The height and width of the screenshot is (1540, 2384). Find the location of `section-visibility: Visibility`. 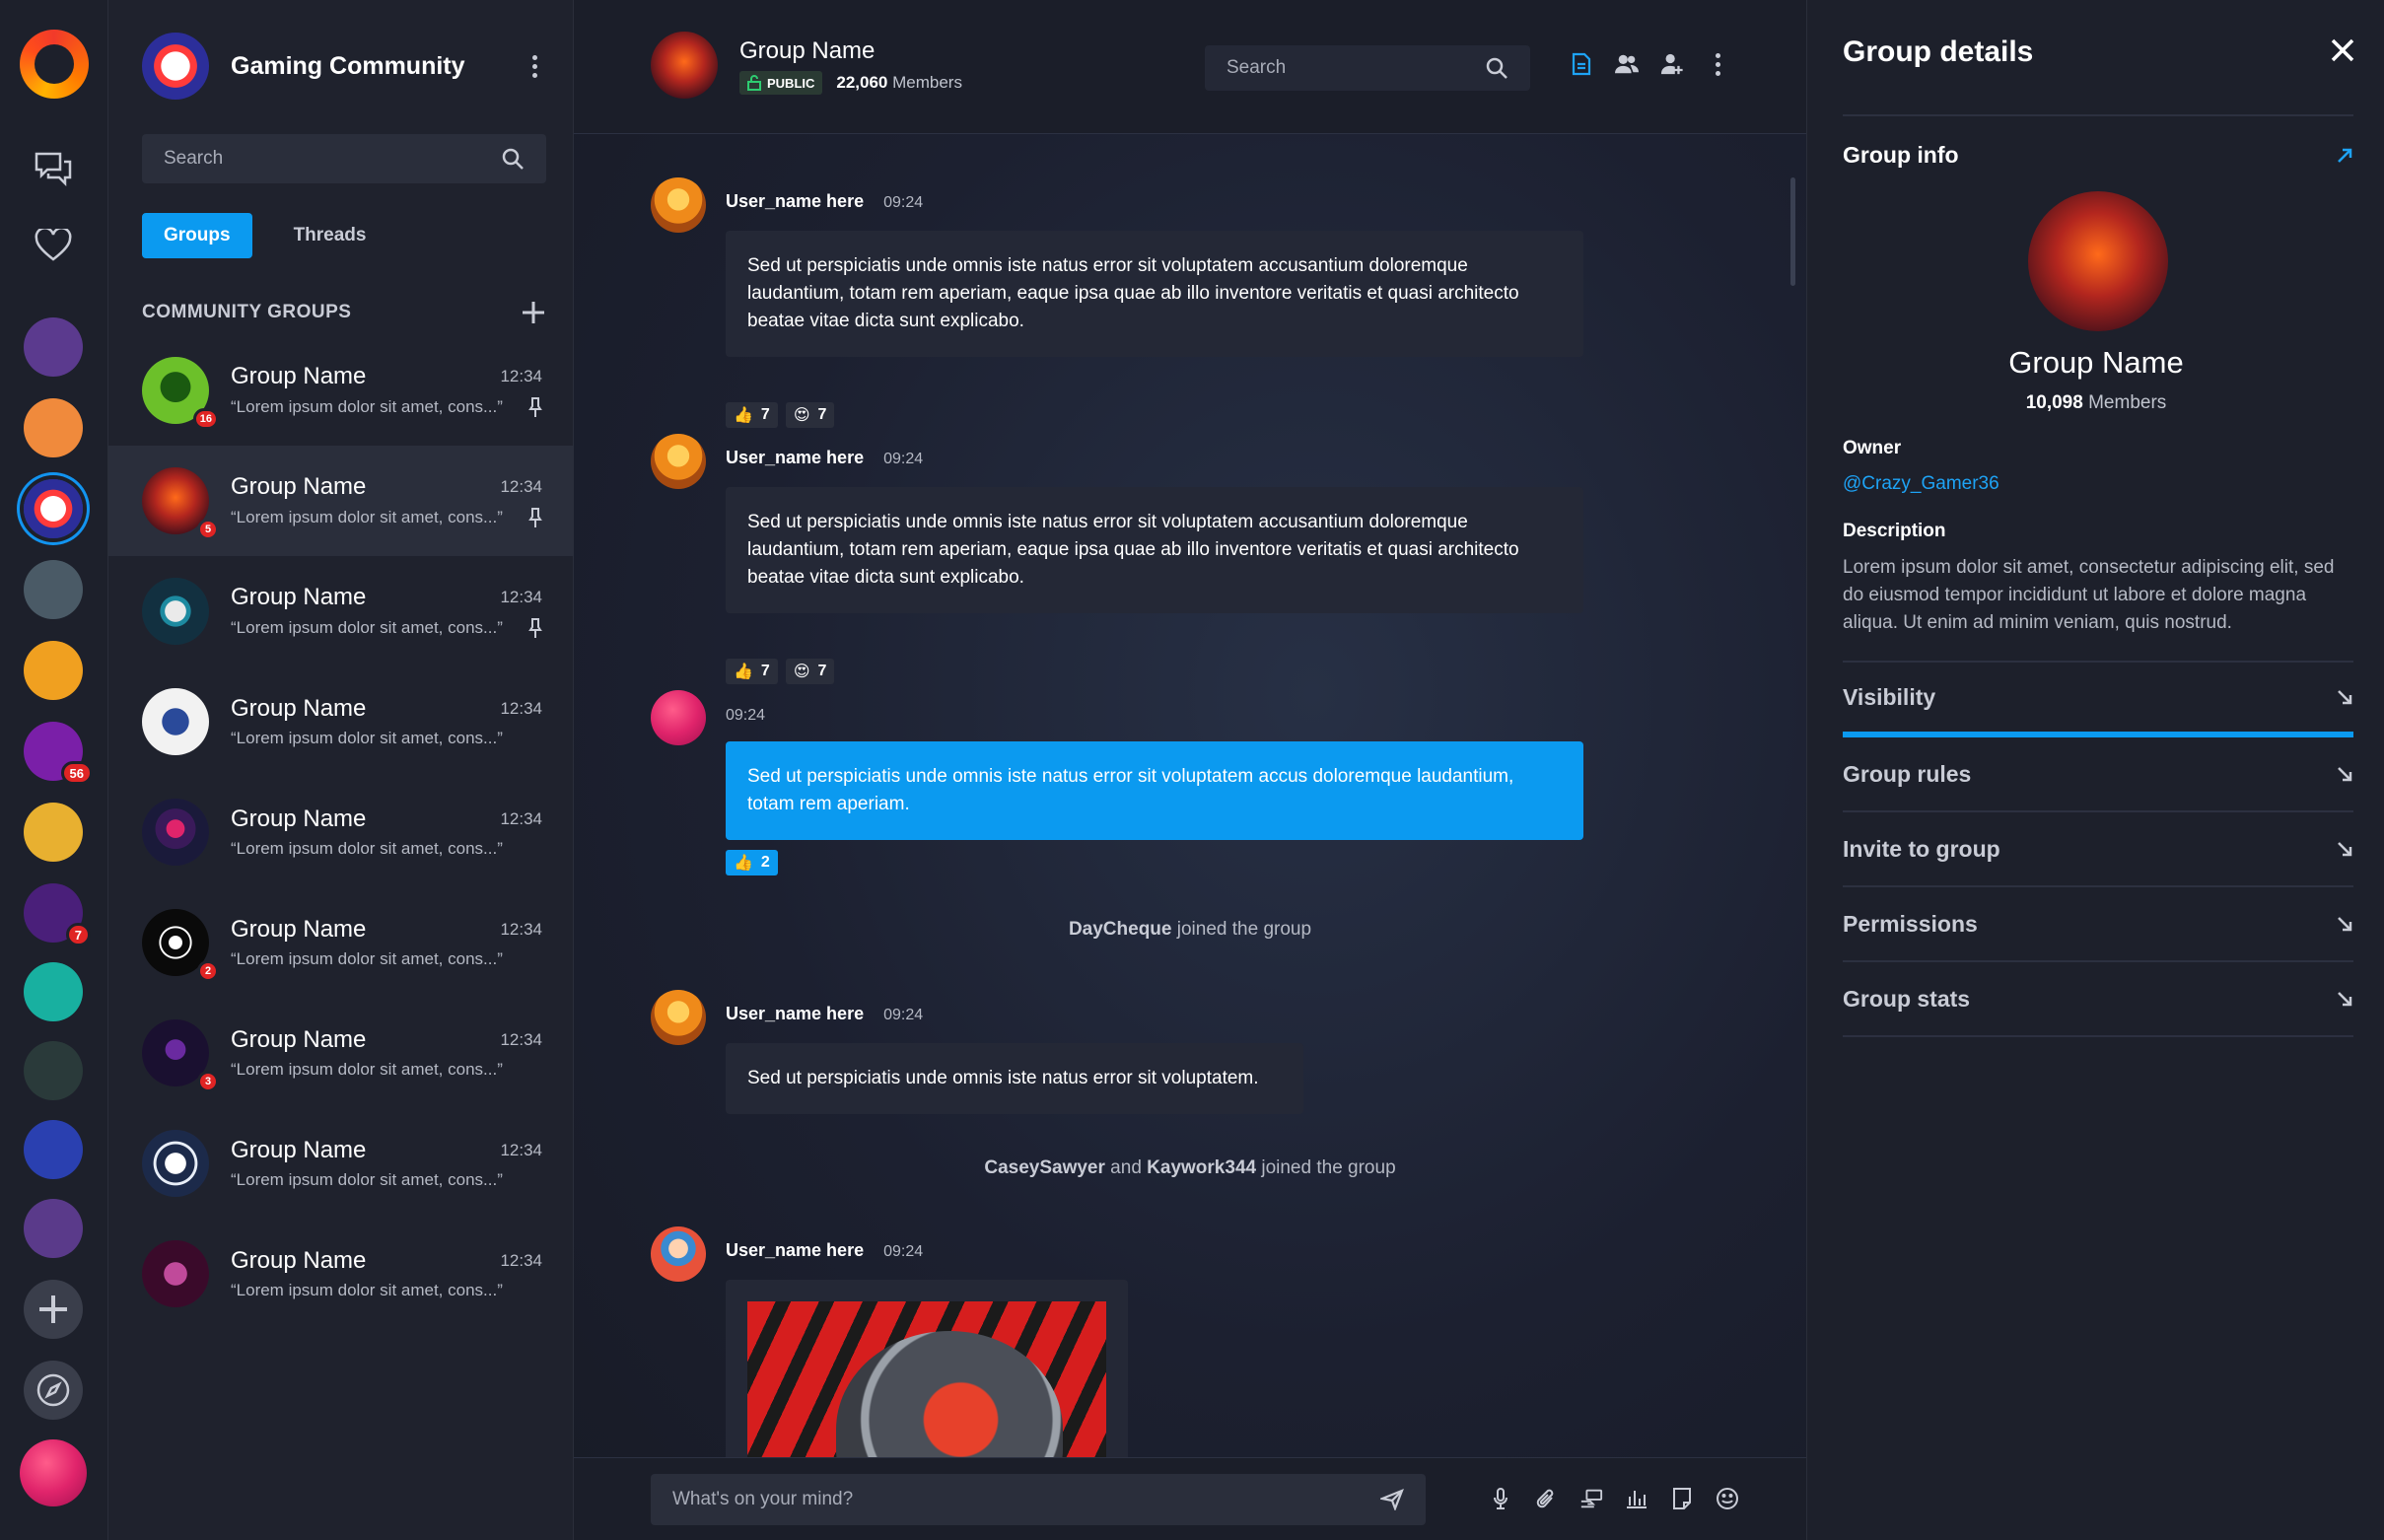

section-visibility: Visibility is located at coordinates (2098, 700).